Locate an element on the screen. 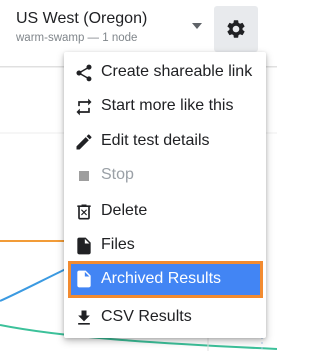 Image resolution: width=320 pixels, height=351 pixels. menu-item-stop: Stop is located at coordinates (165, 175).